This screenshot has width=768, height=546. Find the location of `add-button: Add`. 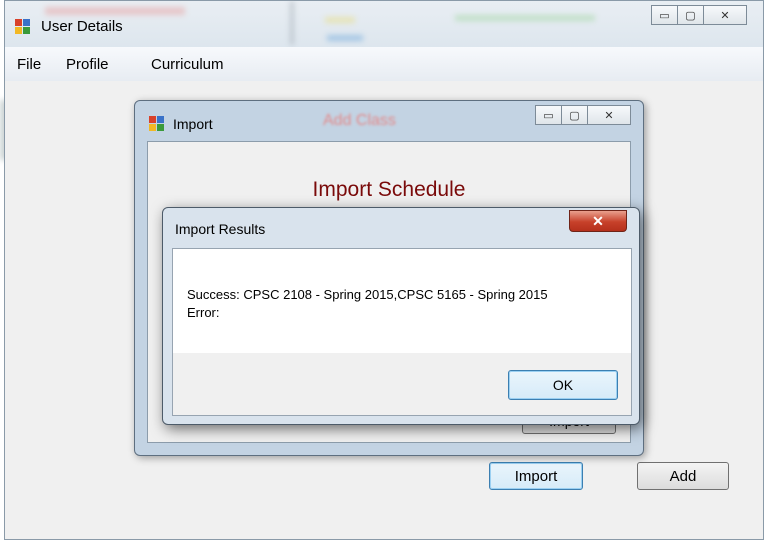

add-button: Add is located at coordinates (683, 476).